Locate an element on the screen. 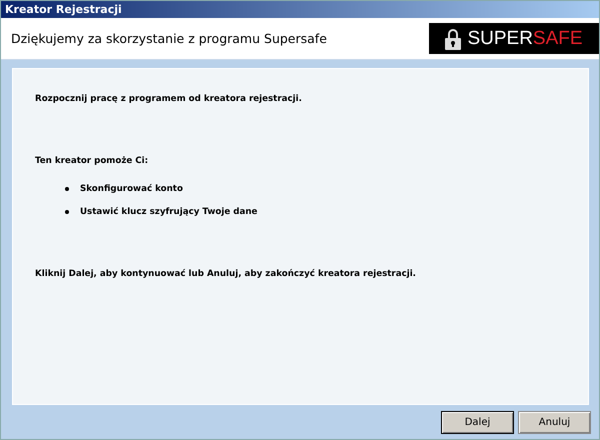  list-heading: Ten kreator pomoże Ci: is located at coordinates (92, 161).